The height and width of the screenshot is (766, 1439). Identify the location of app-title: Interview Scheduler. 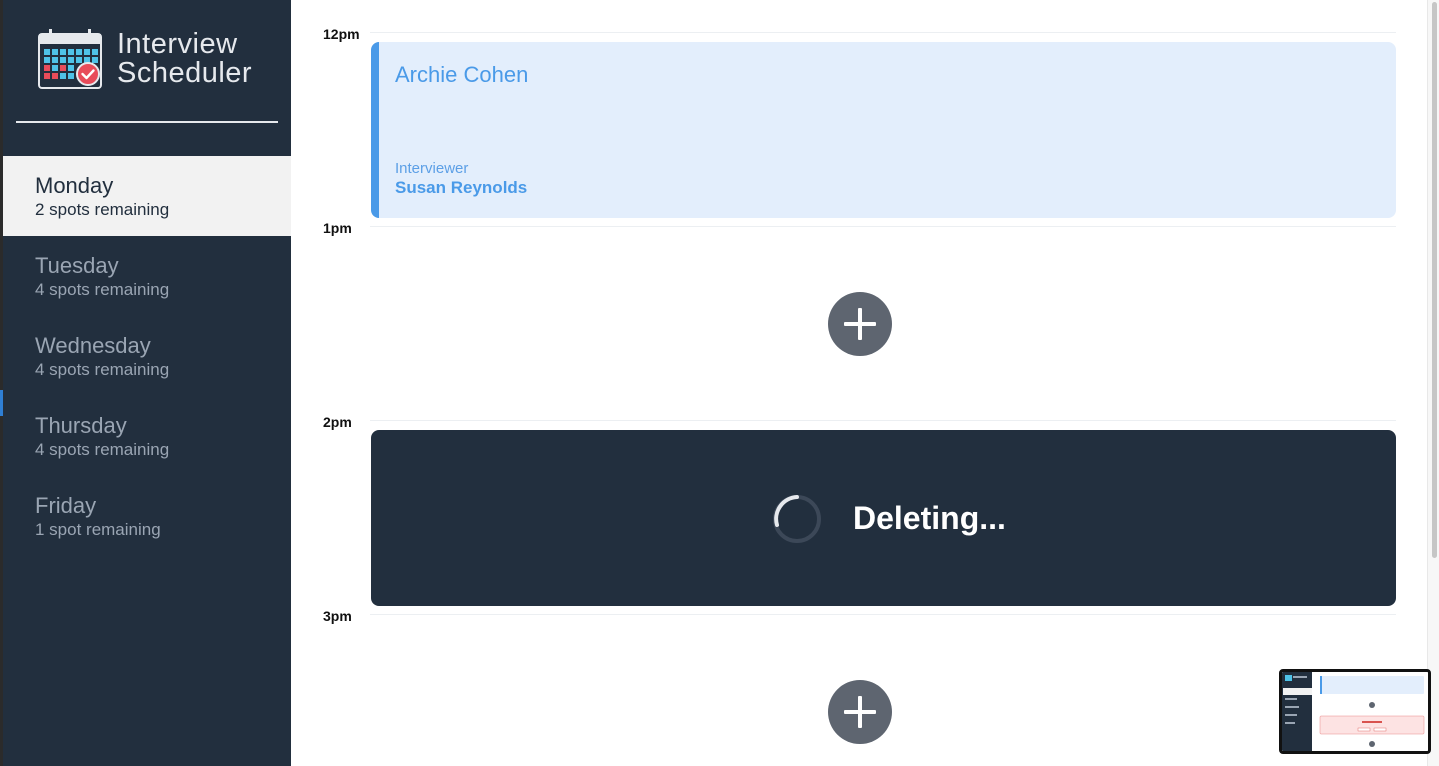
(184, 59).